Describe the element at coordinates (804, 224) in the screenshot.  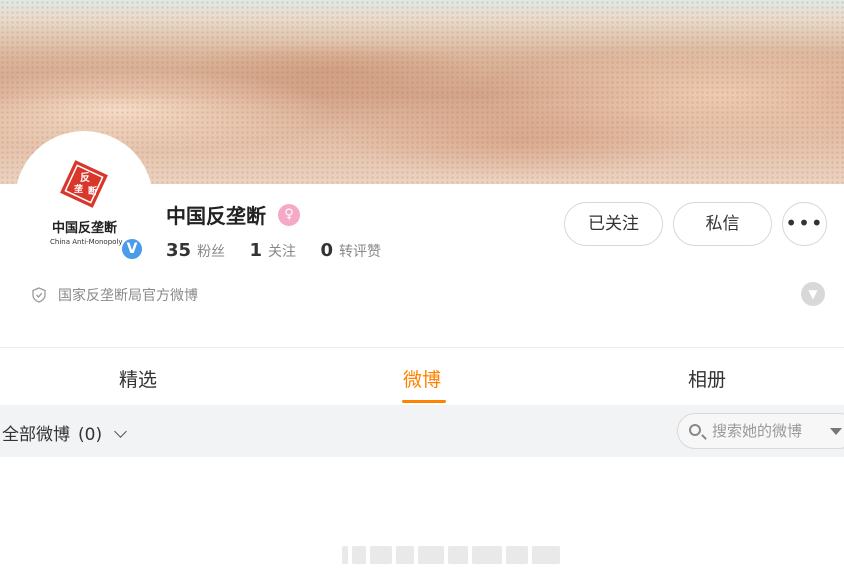
I see `more-button: •••` at that location.